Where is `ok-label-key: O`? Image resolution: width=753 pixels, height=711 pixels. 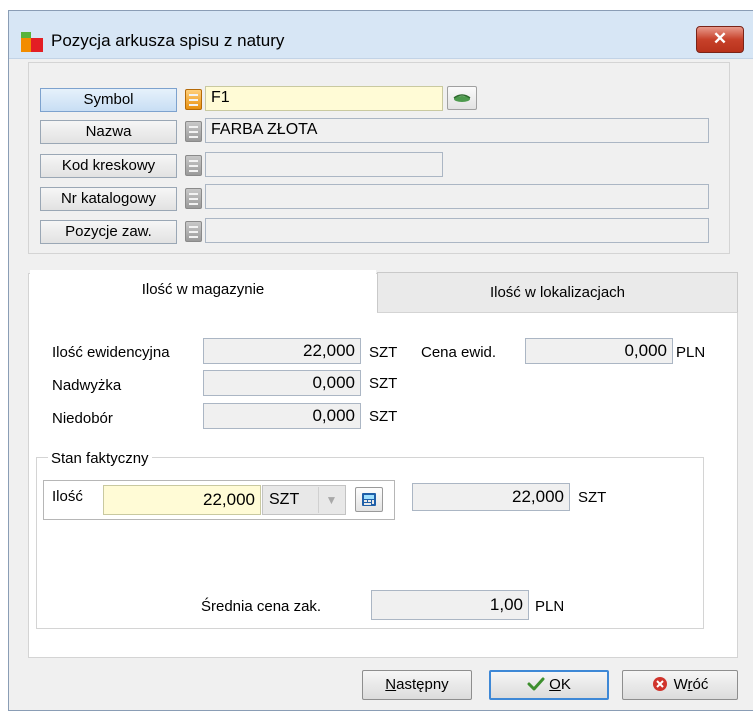 ok-label-key: O is located at coordinates (555, 684).